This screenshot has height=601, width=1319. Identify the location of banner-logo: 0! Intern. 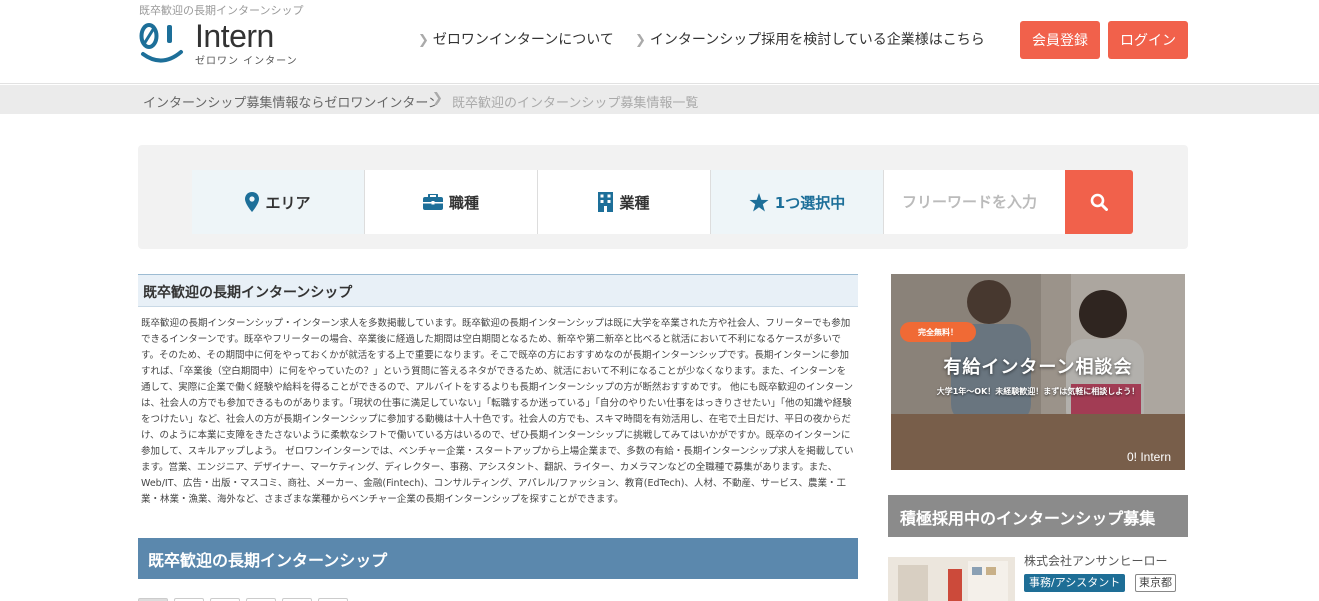
(1149, 457).